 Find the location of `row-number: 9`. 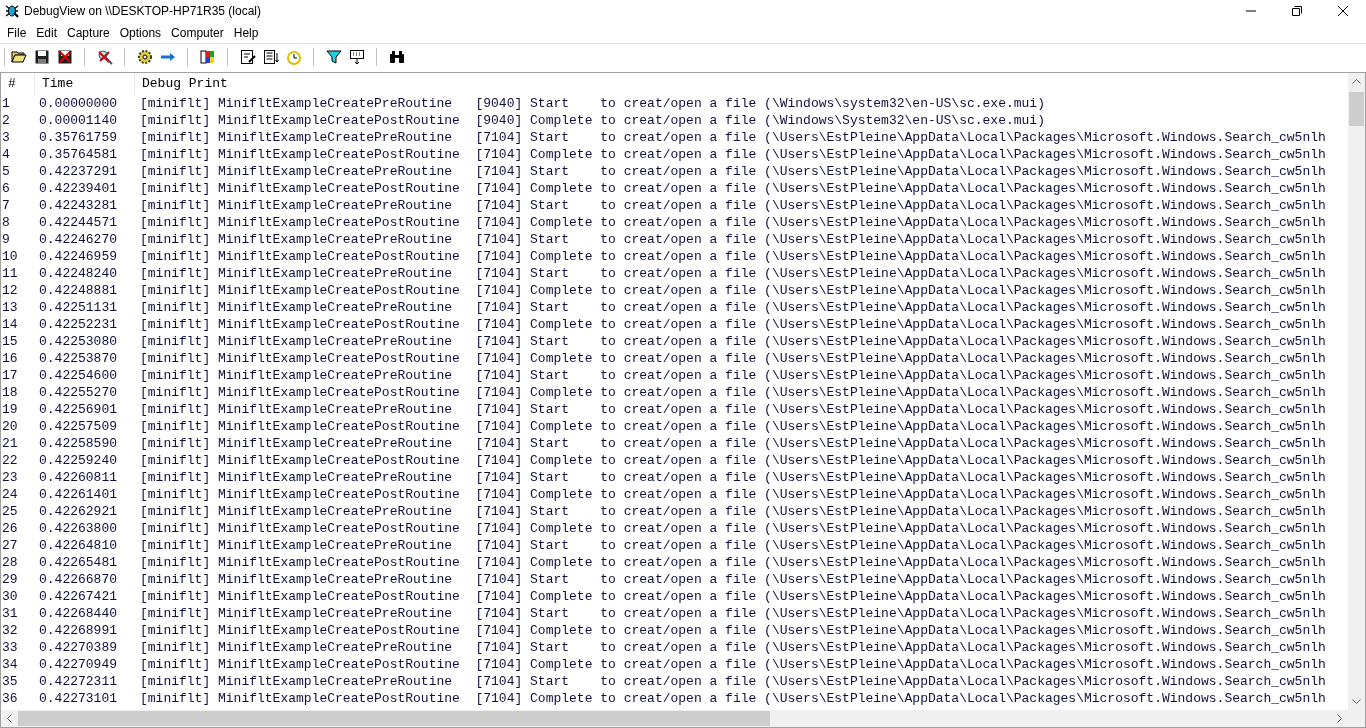

row-number: 9 is located at coordinates (6, 239).